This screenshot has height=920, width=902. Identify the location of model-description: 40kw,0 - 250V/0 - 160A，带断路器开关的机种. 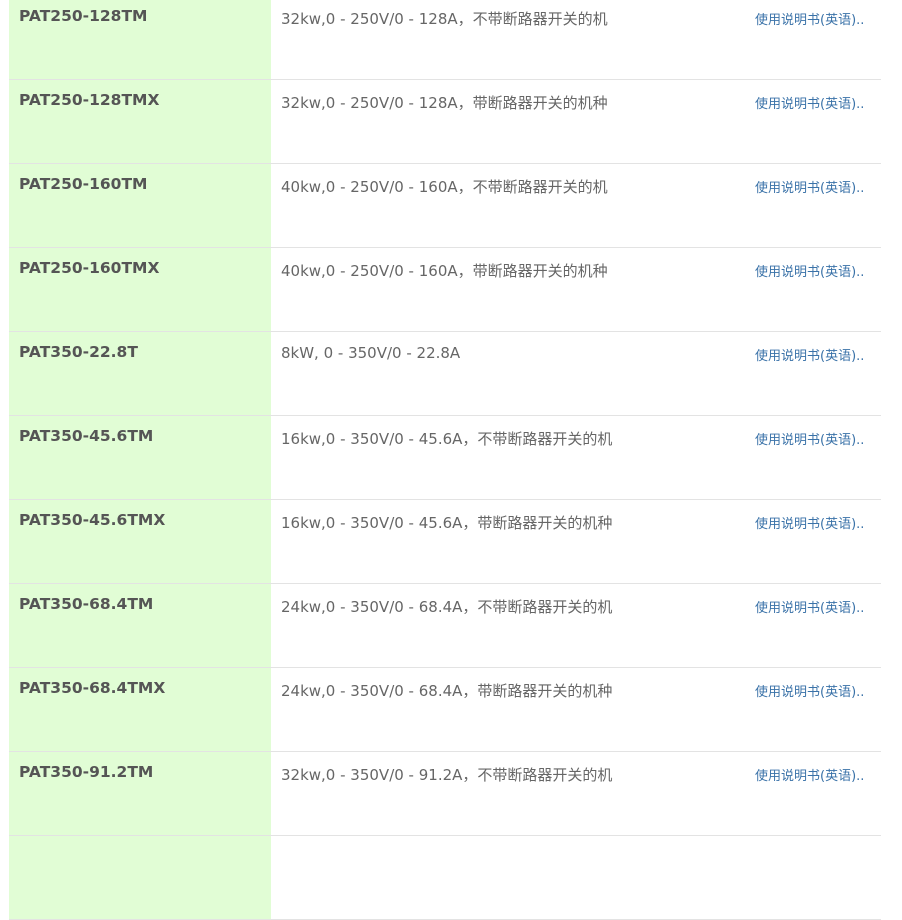
(444, 271).